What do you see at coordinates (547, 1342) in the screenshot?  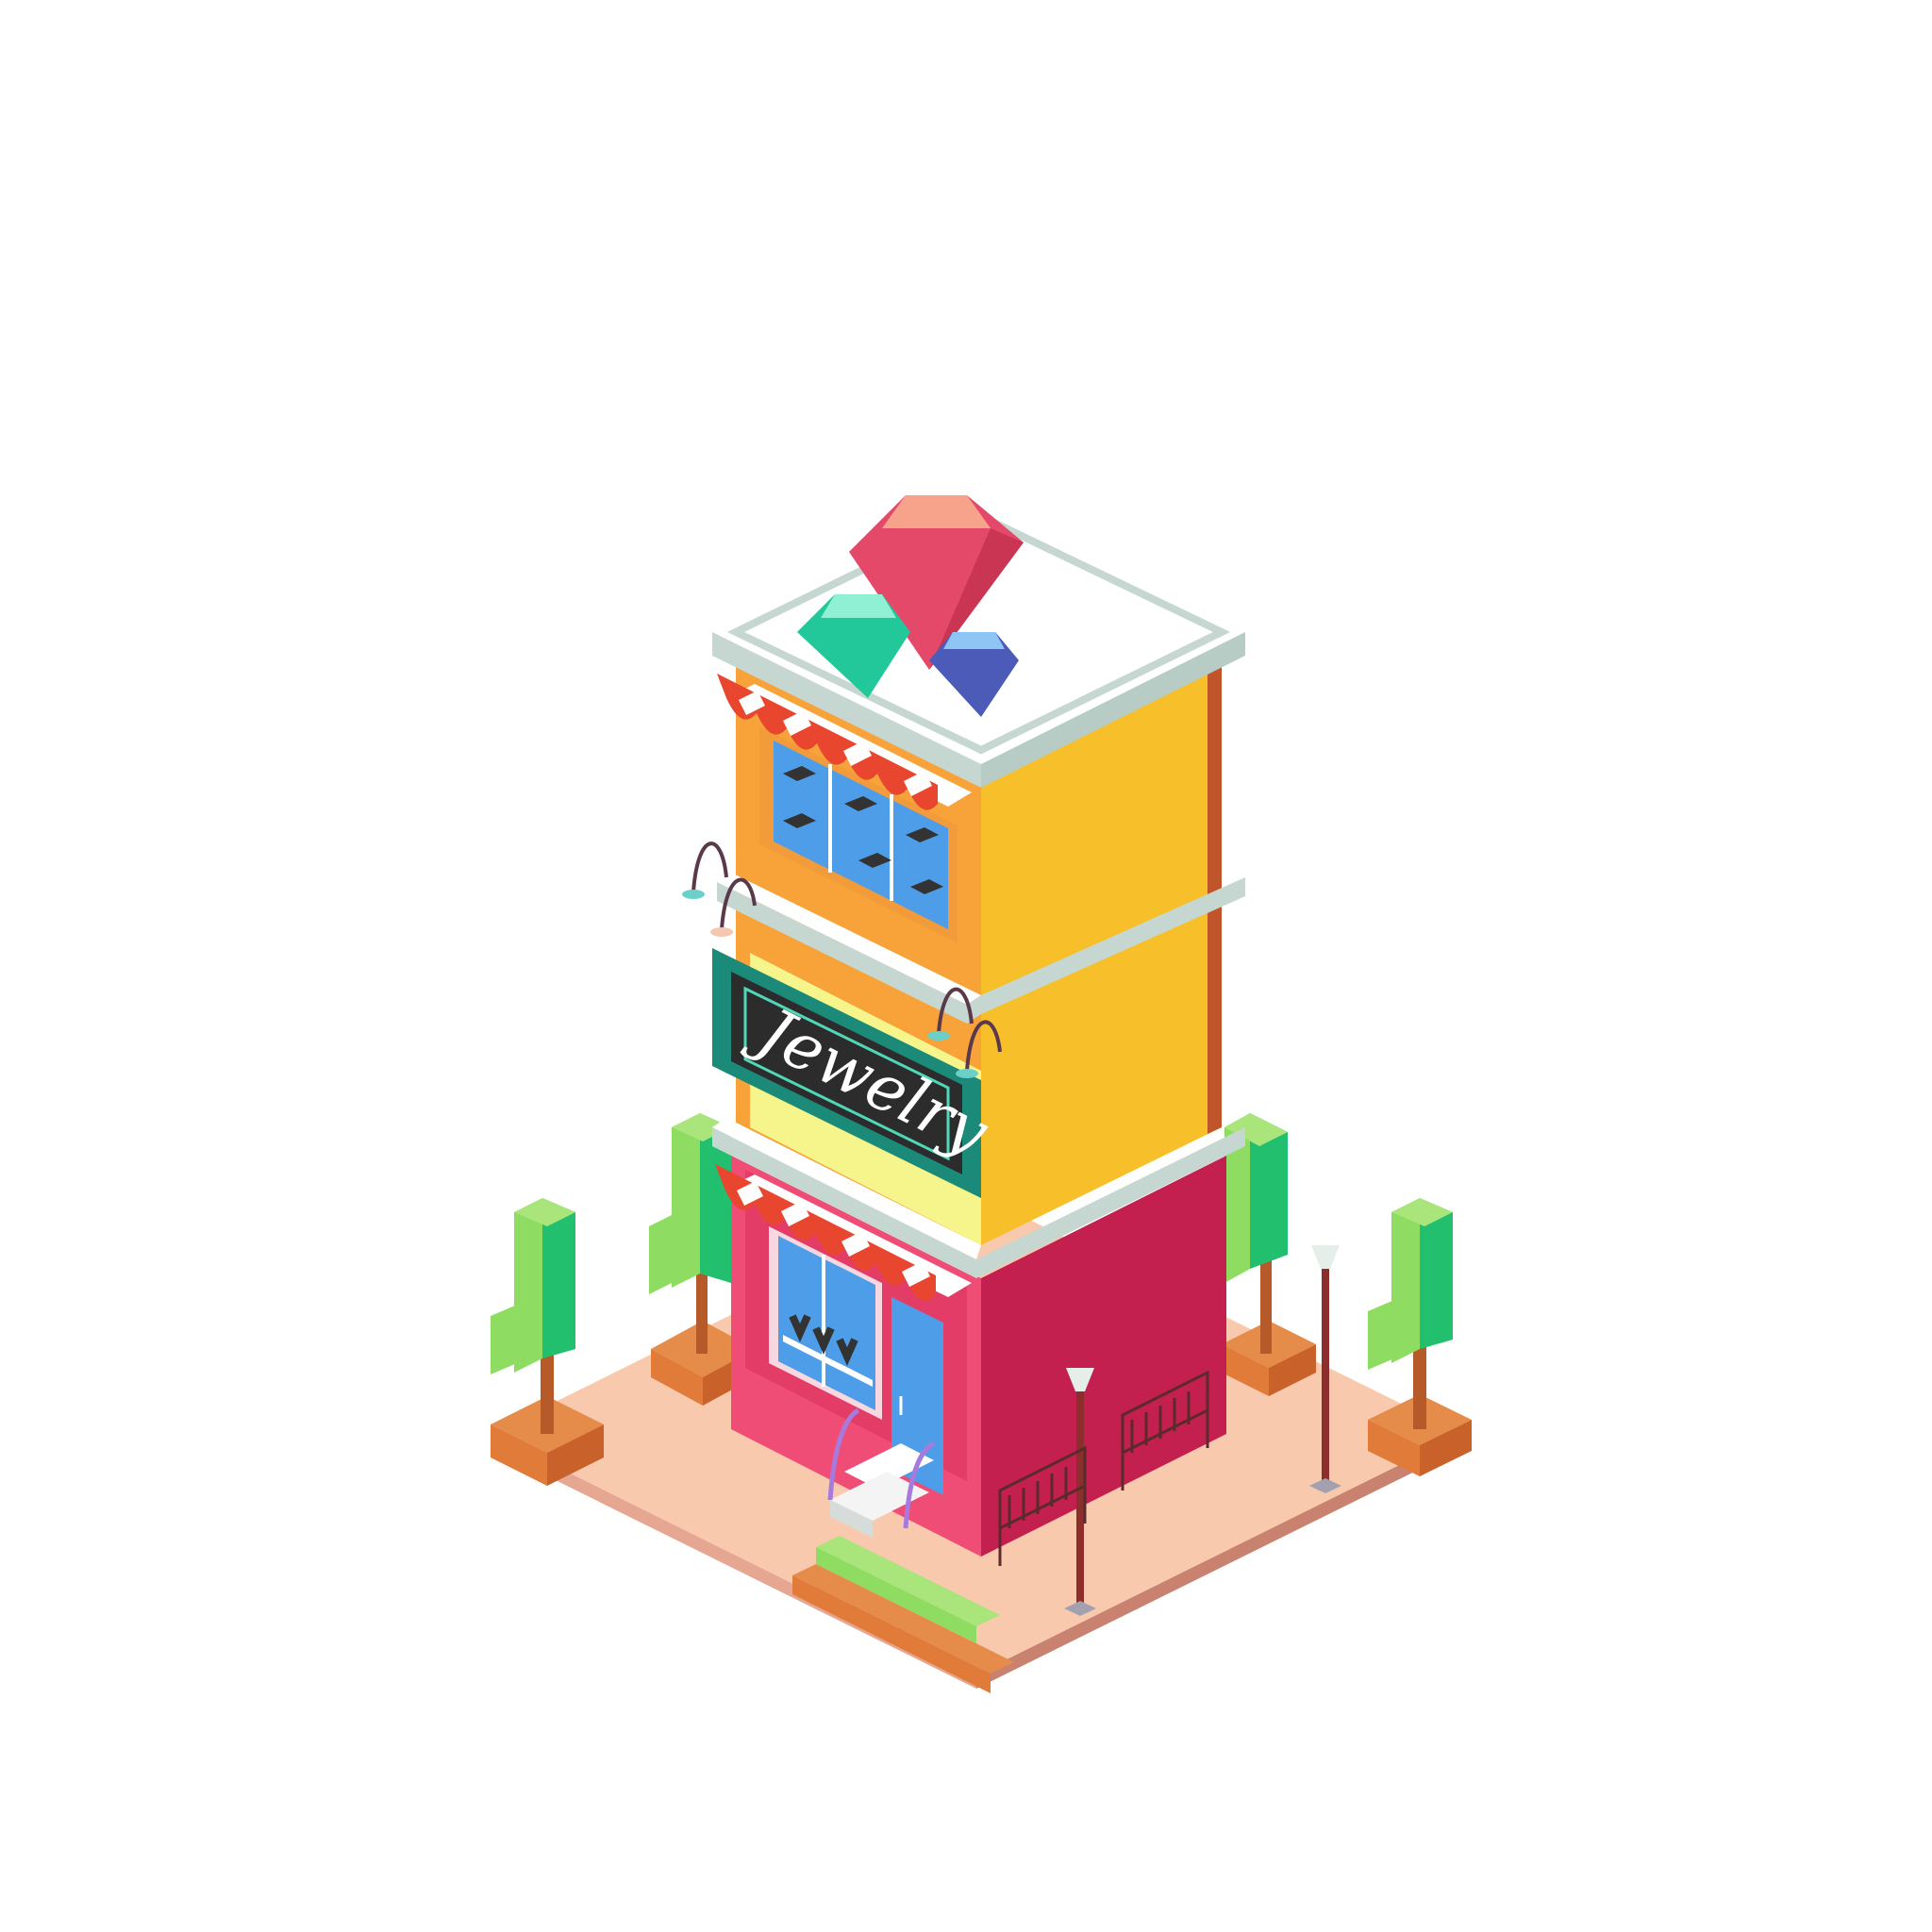 I see `tree-front-left` at bounding box center [547, 1342].